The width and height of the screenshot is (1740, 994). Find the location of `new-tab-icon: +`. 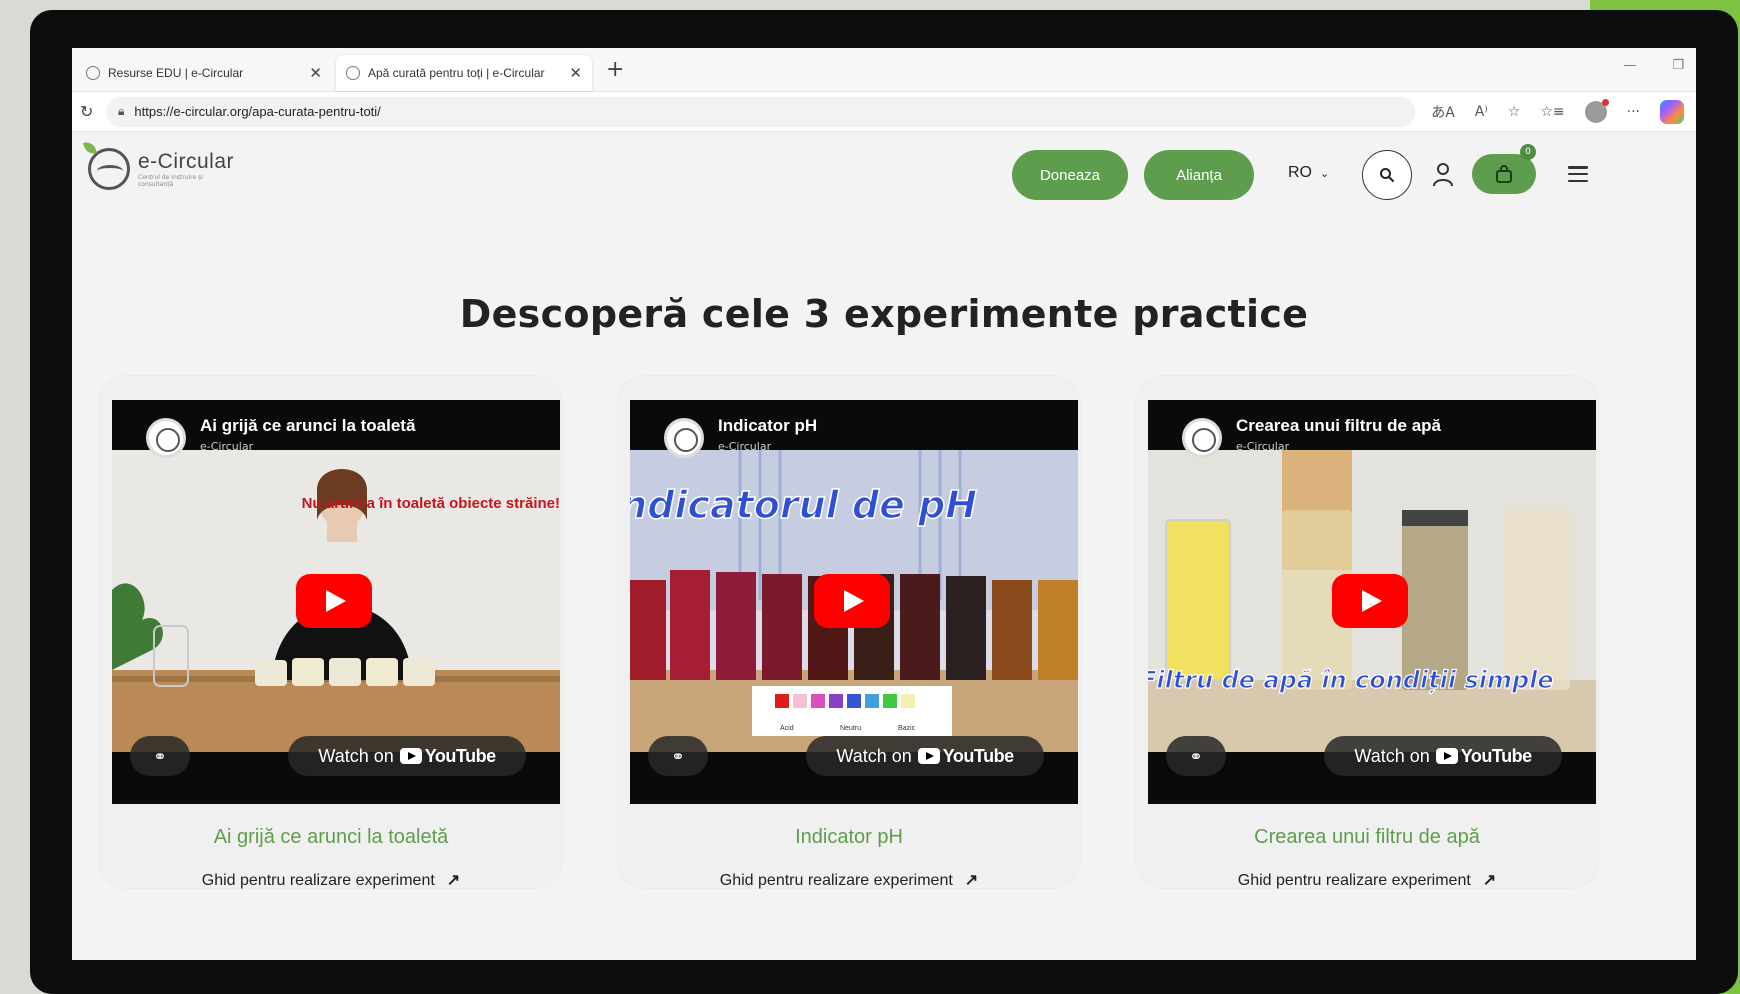

new-tab-icon: + is located at coordinates (615, 69).